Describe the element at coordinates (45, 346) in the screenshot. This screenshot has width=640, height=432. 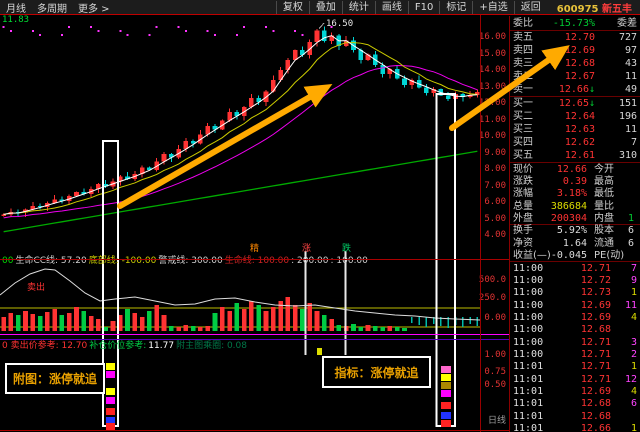
I see `indicator-param: 0 卖出价参考: 12.70` at that location.